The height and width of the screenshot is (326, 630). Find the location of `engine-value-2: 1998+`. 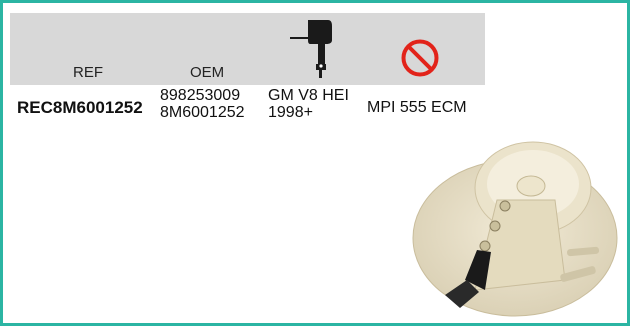

engine-value-2: 1998+ is located at coordinates (290, 112).